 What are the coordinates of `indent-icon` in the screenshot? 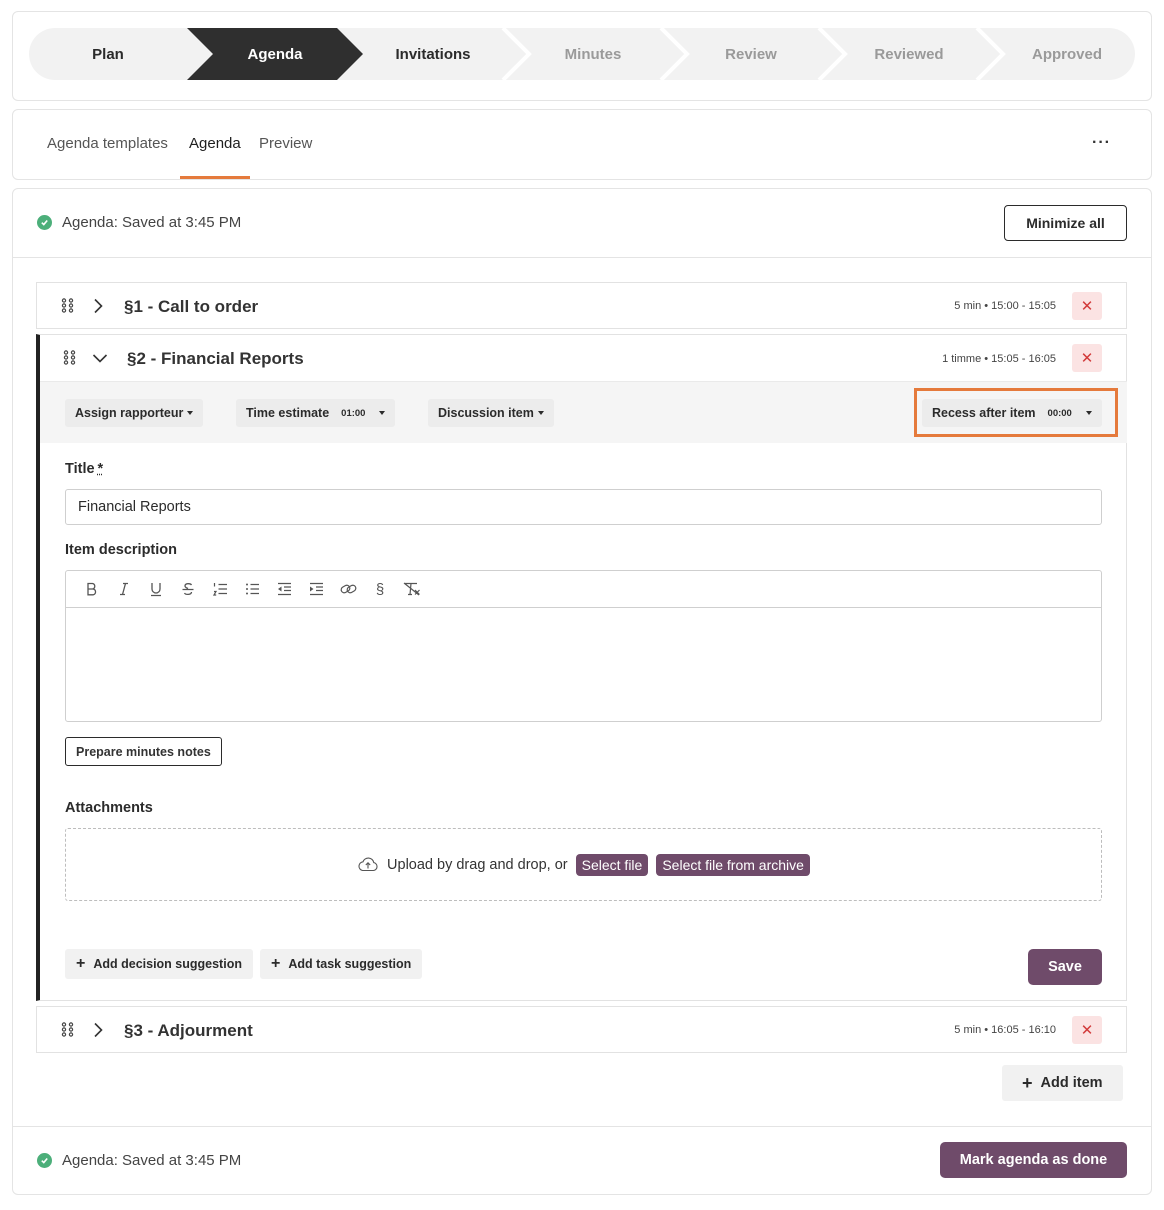 It's located at (316, 589).